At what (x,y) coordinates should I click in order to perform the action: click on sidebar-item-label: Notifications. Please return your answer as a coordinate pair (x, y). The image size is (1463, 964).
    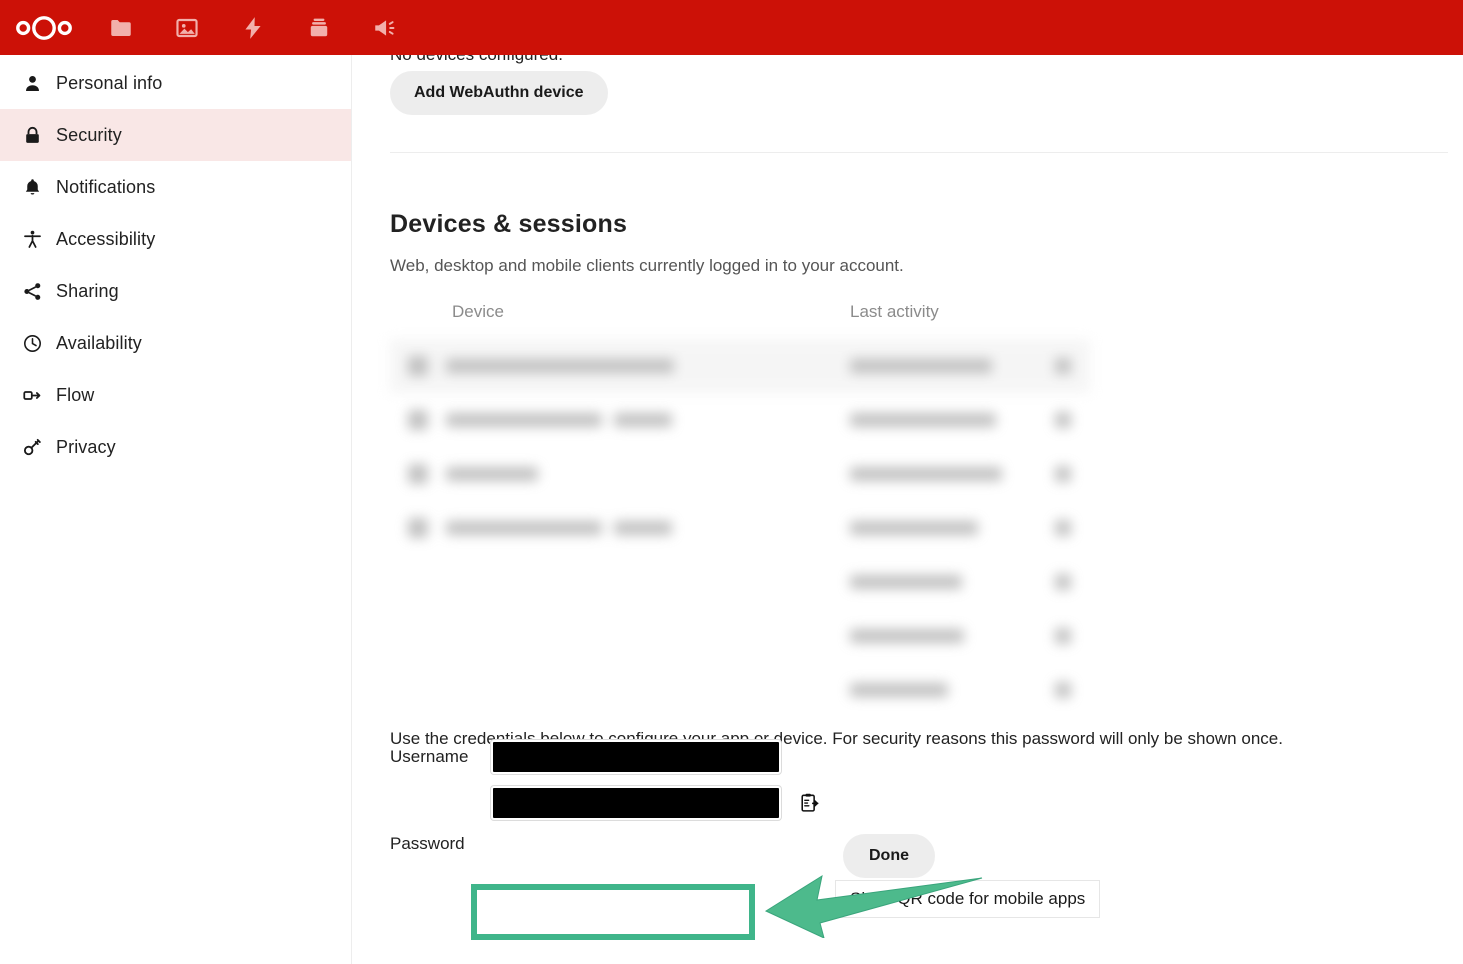
    Looking at the image, I should click on (106, 186).